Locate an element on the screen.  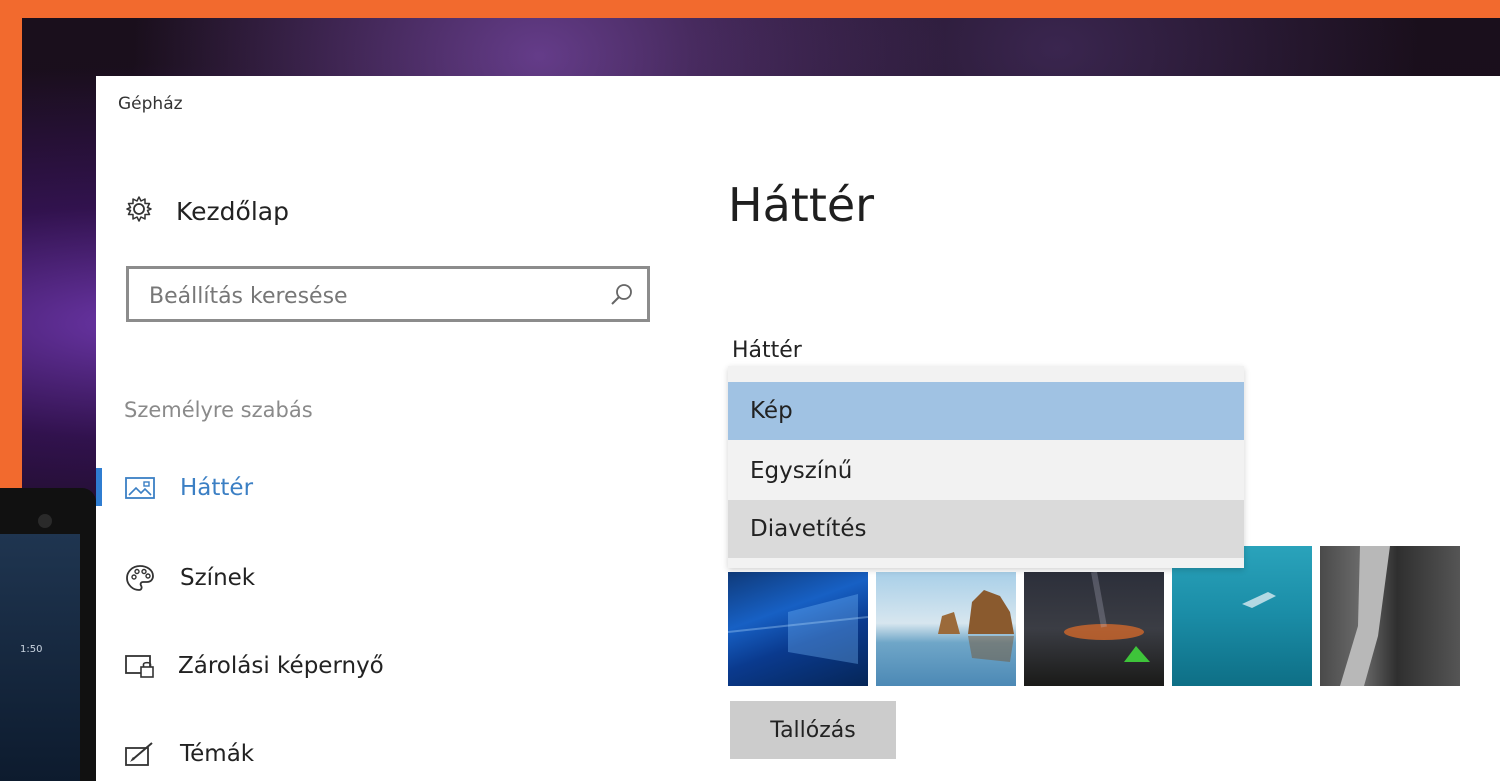
background-type-dropdown-list: Kép Egyszínű Diavetítés is located at coordinates (986, 467).